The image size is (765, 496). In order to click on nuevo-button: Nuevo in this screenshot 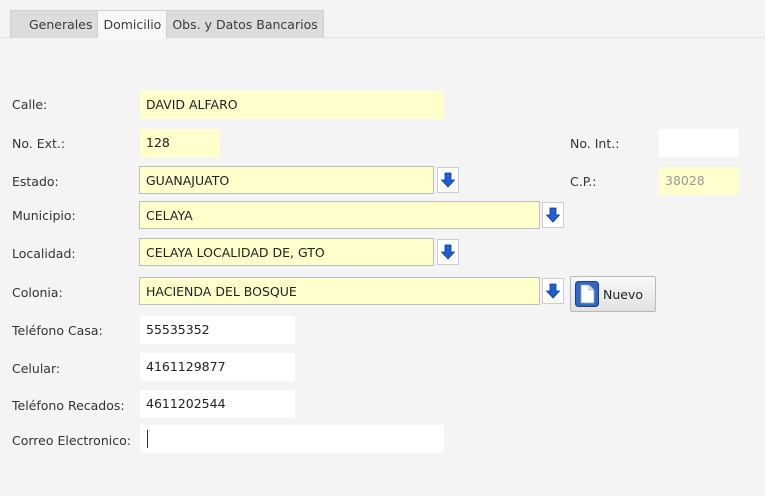, I will do `click(613, 294)`.